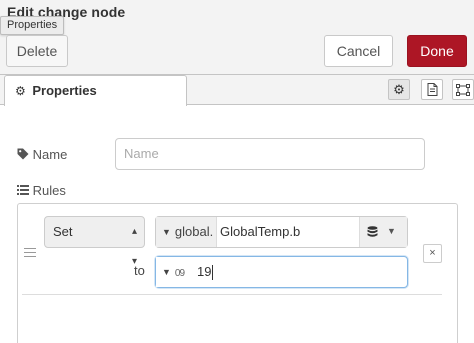 The height and width of the screenshot is (343, 474). I want to click on tab-icon-settings: ⚙, so click(399, 89).